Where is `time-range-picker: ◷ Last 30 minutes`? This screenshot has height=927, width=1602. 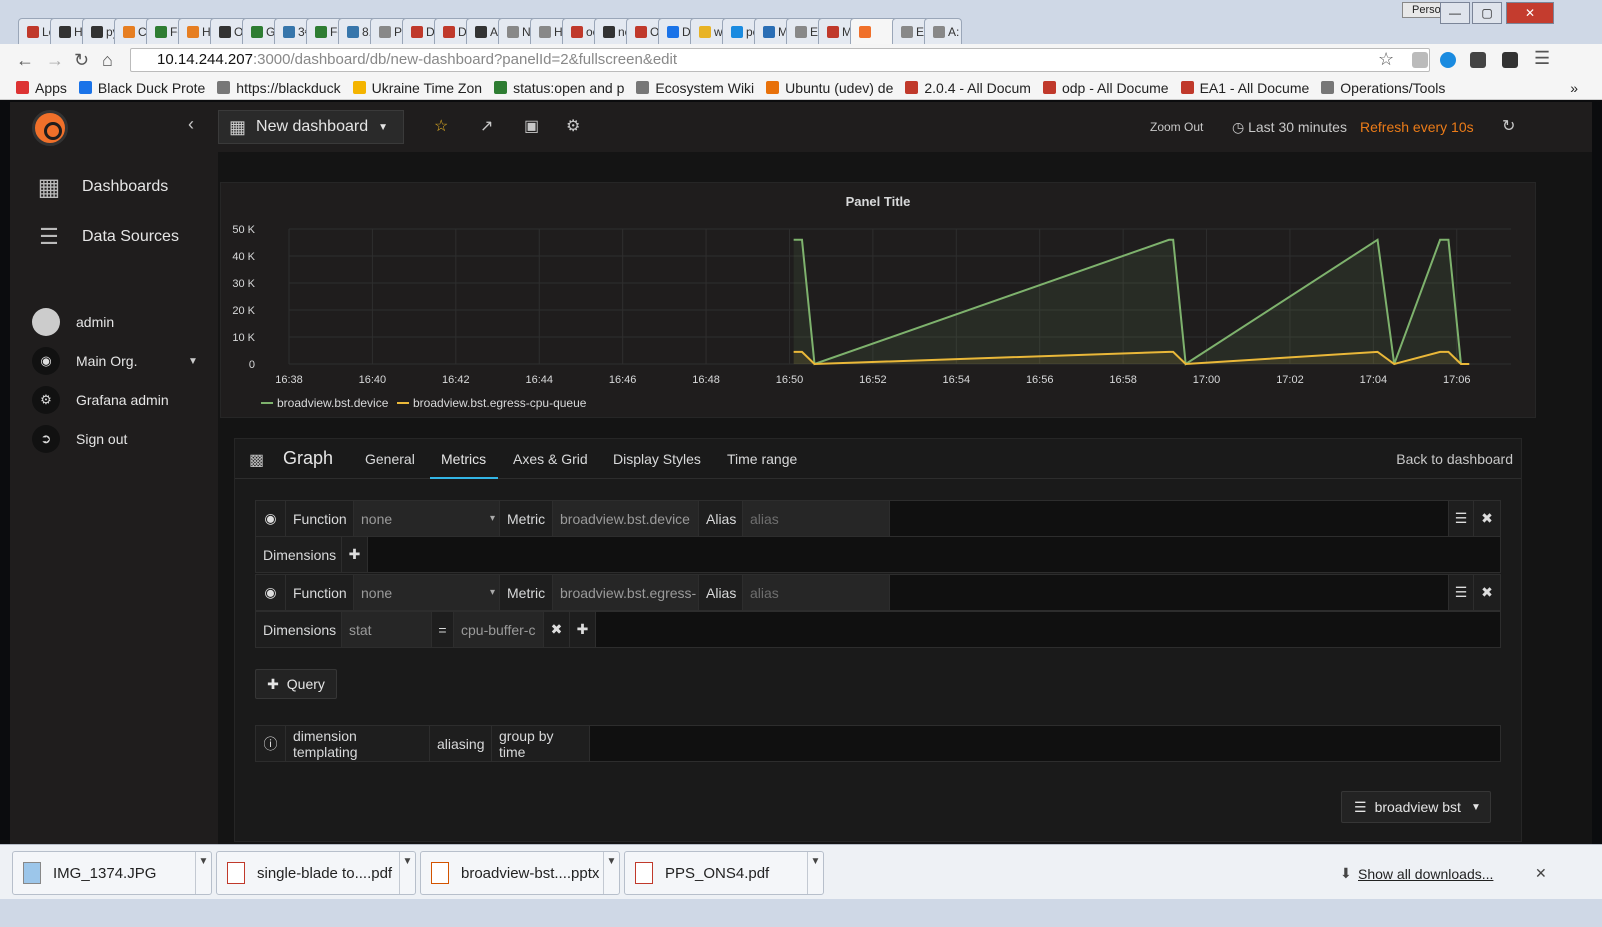 time-range-picker: ◷ Last 30 minutes is located at coordinates (1289, 127).